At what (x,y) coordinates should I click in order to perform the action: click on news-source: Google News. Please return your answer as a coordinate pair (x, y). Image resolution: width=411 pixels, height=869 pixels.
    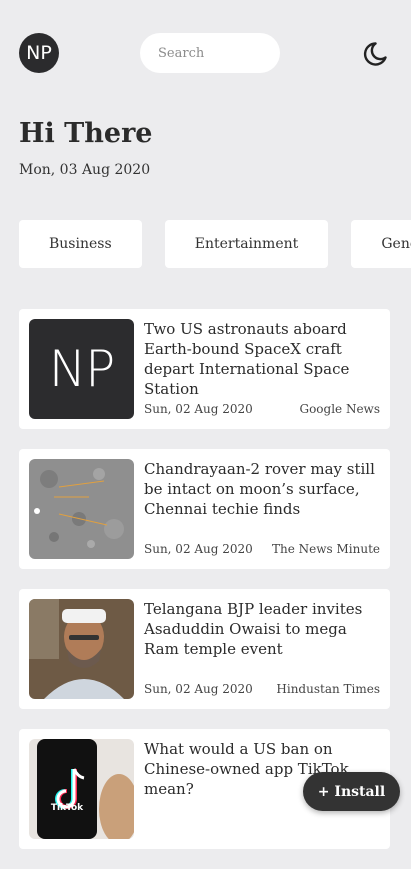
    Looking at the image, I should click on (339, 409).